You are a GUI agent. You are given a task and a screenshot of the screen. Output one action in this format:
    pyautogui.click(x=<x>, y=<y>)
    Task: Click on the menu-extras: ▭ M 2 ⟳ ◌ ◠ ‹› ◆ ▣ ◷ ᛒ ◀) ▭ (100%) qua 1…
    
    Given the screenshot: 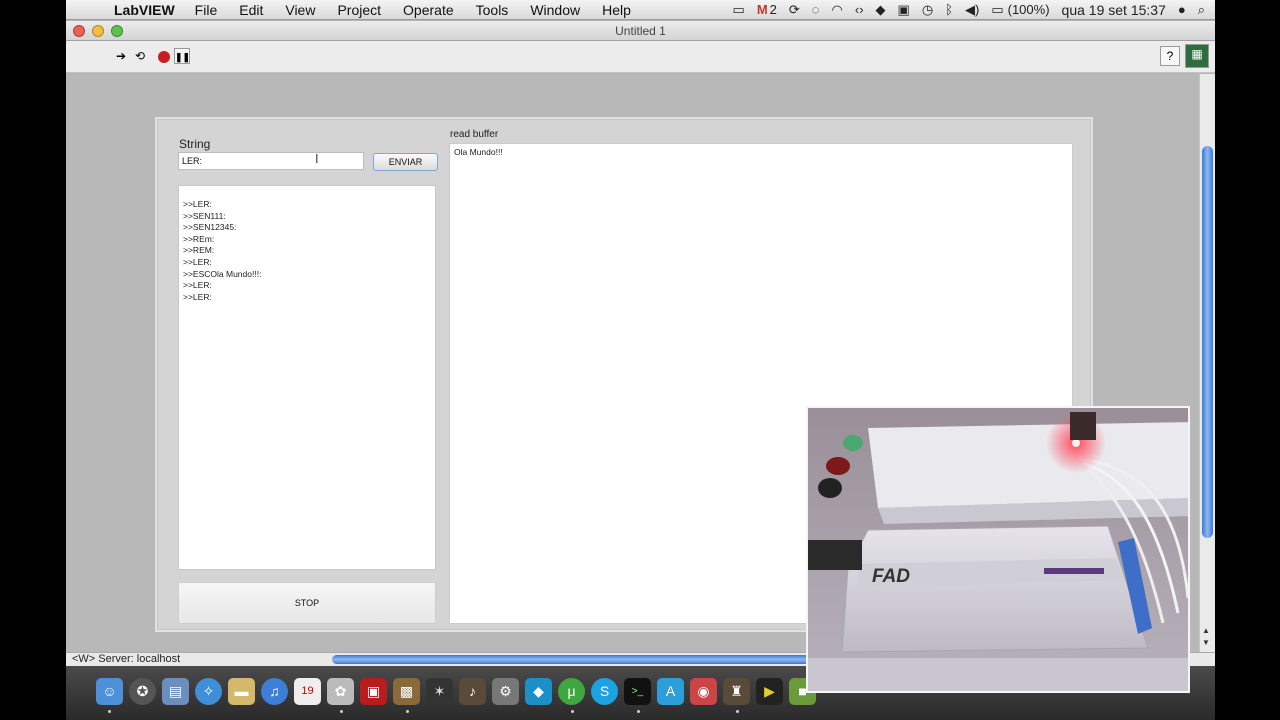 What is the action you would take?
    pyautogui.click(x=969, y=10)
    